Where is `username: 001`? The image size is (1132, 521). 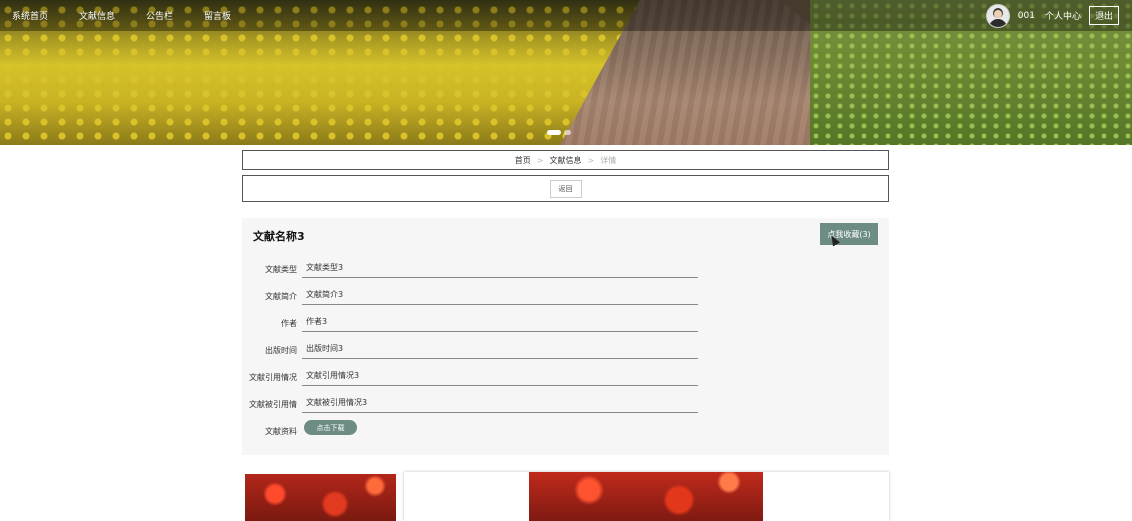
username: 001 is located at coordinates (1026, 15).